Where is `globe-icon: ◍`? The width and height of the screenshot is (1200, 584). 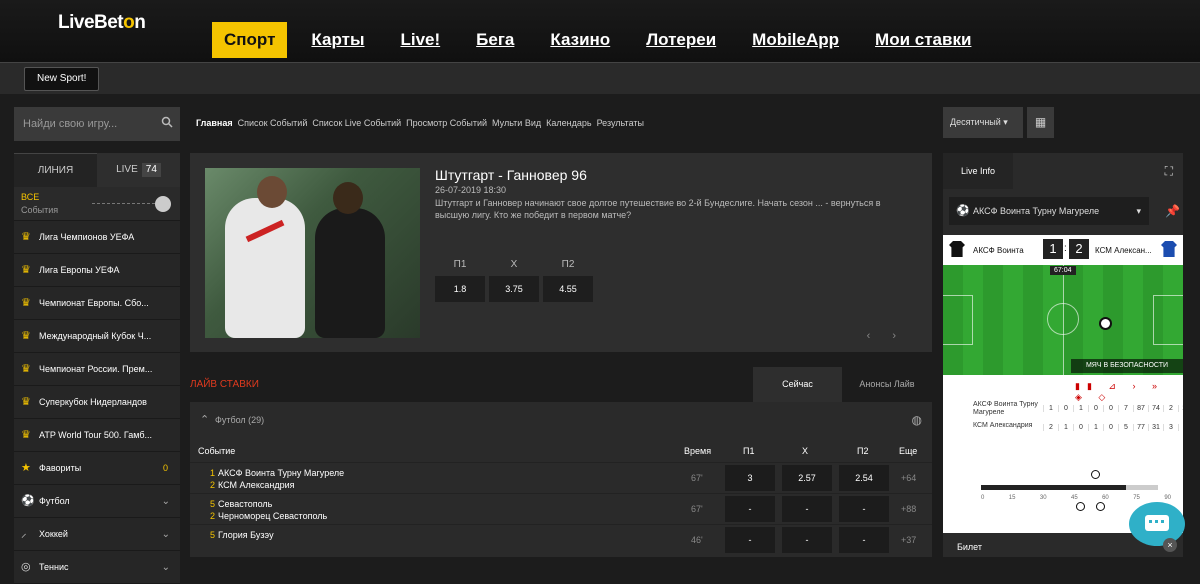 globe-icon: ◍ is located at coordinates (917, 420).